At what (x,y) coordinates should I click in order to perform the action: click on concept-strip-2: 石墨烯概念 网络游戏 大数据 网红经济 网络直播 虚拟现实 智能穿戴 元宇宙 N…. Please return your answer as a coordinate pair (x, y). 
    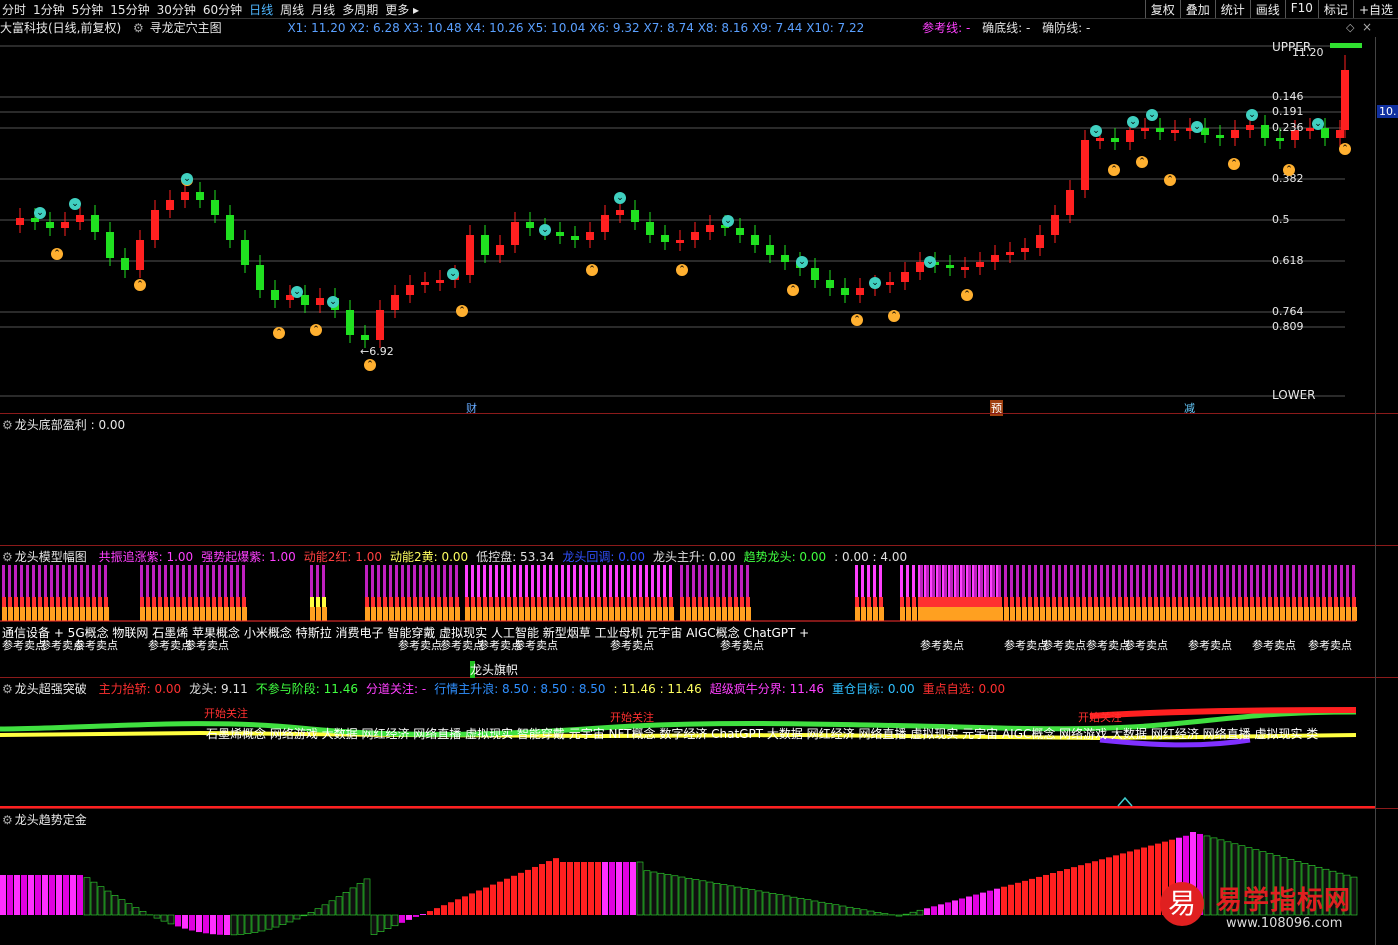
    Looking at the image, I should click on (762, 734).